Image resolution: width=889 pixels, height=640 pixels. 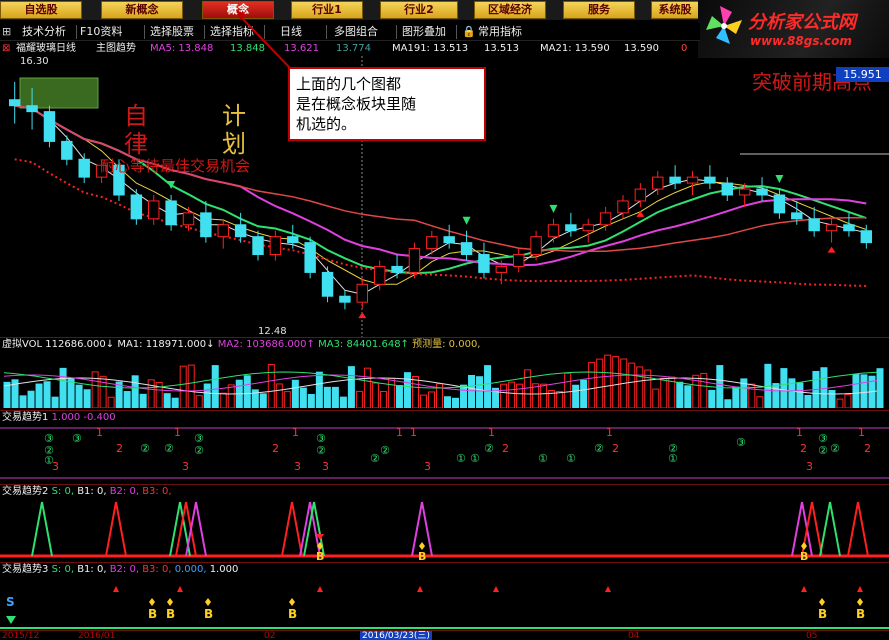 I want to click on trend1-signal: ①, so click(x=571, y=458).